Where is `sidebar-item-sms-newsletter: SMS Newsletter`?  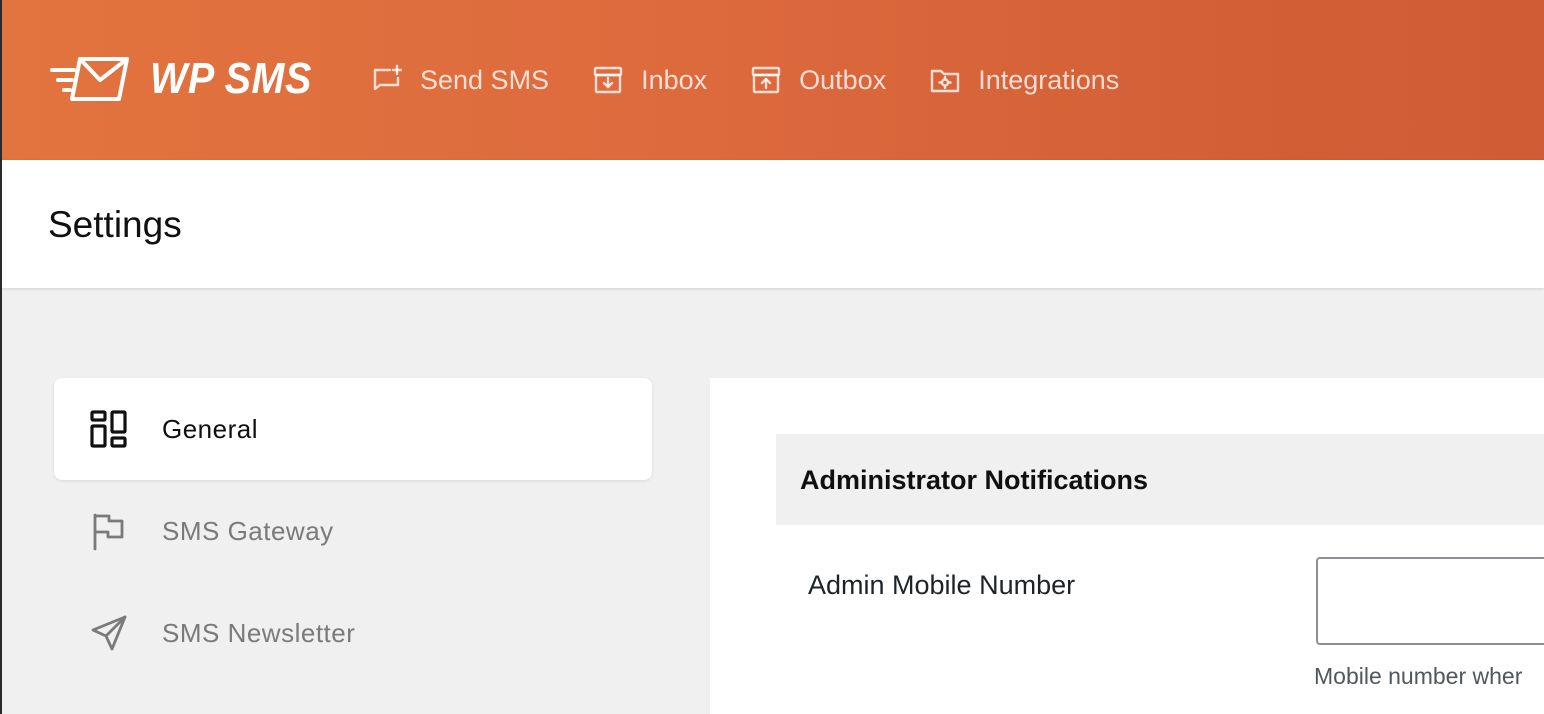
sidebar-item-sms-newsletter: SMS Newsletter is located at coordinates (353, 633).